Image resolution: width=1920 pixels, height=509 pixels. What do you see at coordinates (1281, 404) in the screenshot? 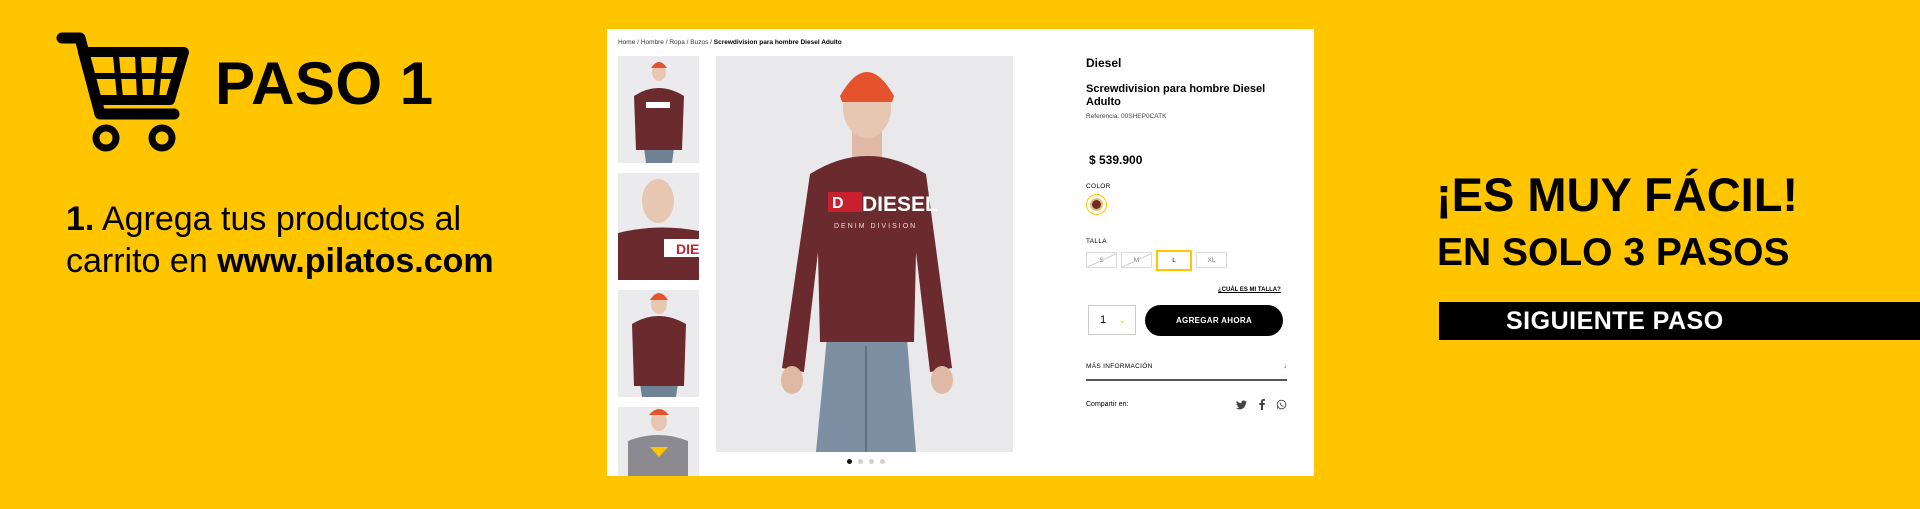
I see `whatsapp-icon` at bounding box center [1281, 404].